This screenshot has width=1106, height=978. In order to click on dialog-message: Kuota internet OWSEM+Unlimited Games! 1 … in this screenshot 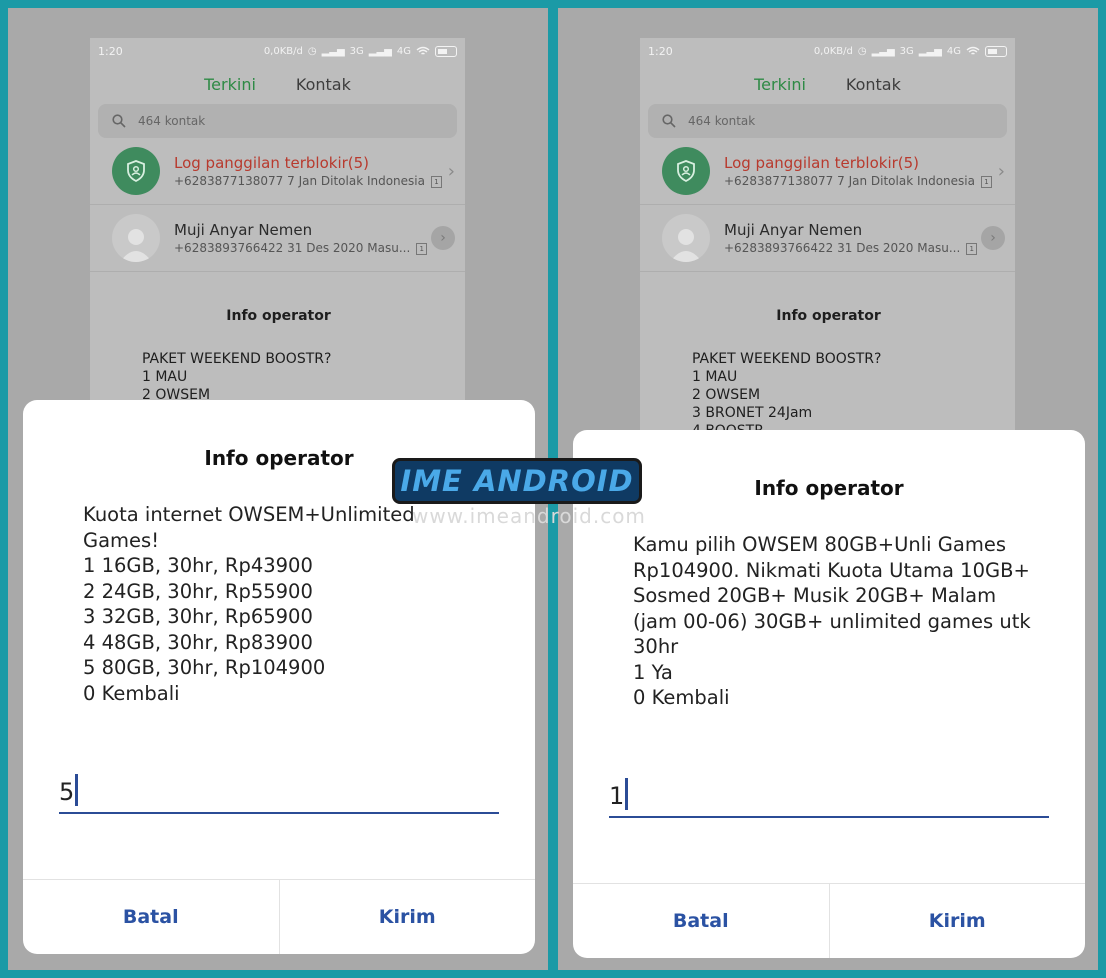, I will do `click(249, 604)`.